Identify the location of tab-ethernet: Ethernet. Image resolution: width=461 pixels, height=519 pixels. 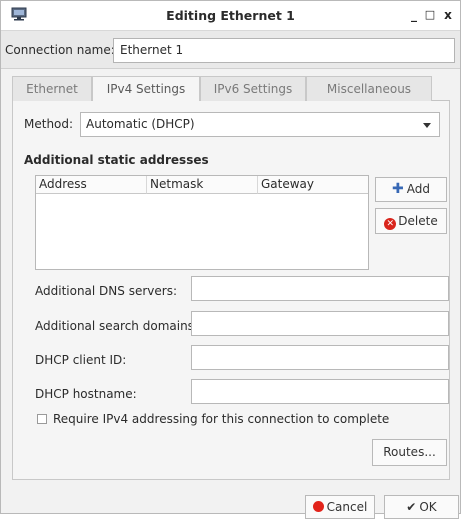
(52, 88).